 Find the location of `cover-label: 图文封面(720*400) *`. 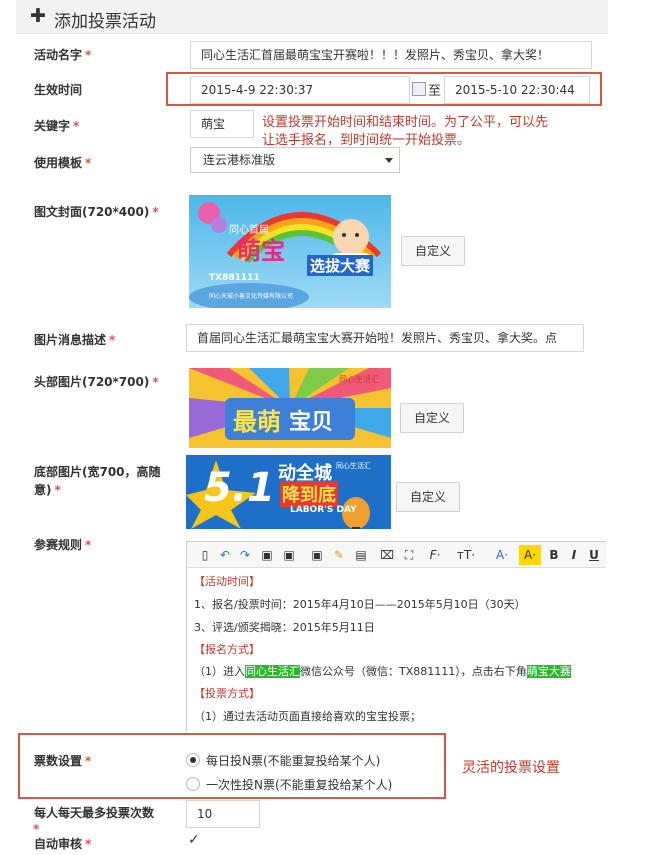

cover-label: 图文封面(720*400) * is located at coordinates (96, 212).